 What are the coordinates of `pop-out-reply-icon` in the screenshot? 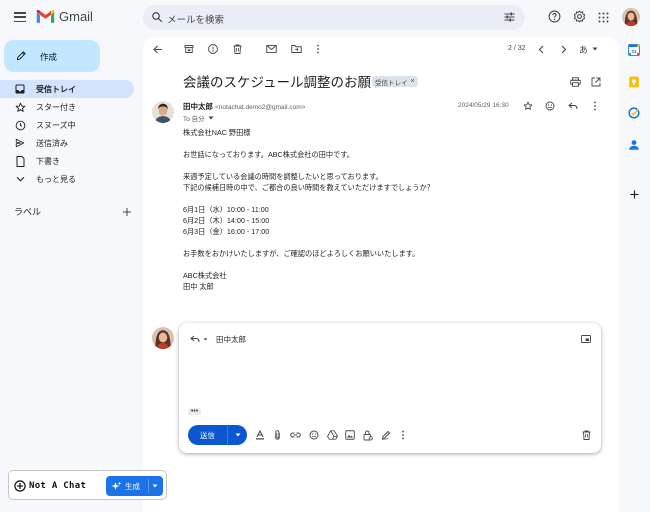 It's located at (586, 339).